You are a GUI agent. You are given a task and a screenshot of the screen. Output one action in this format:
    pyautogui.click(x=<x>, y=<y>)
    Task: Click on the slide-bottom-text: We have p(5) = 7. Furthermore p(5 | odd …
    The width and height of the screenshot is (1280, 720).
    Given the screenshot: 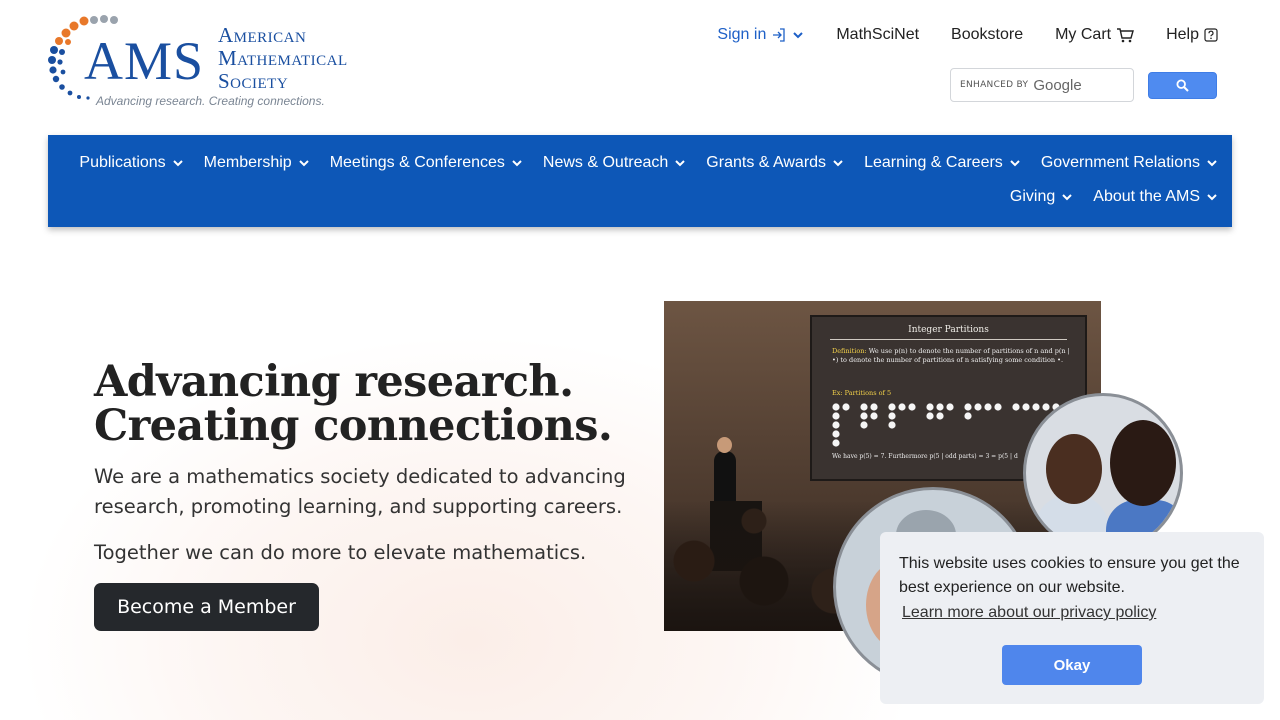 What is the action you would take?
    pyautogui.click(x=925, y=456)
    